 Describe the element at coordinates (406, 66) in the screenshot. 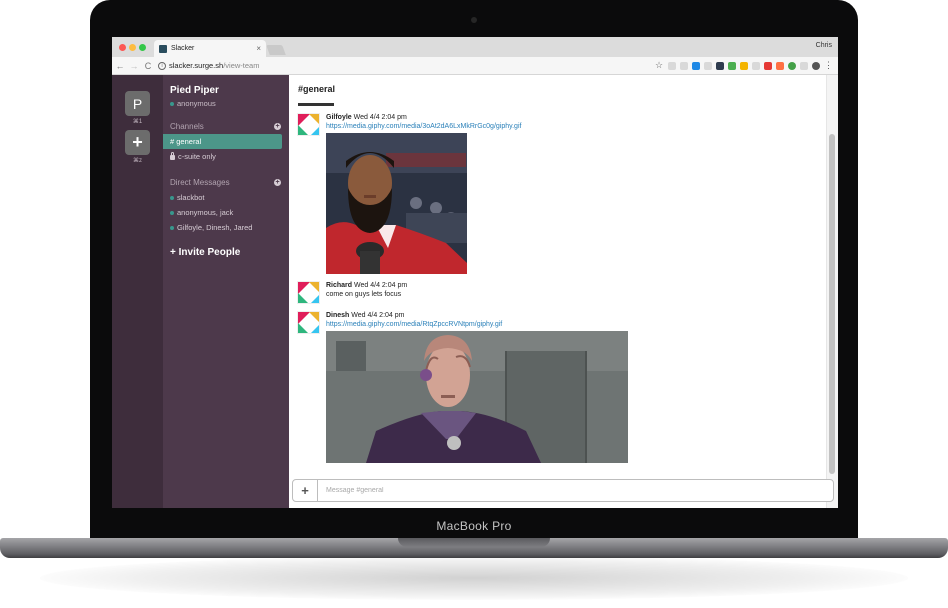

I see `address-bar: i slacker.surge.sh/view-team` at that location.